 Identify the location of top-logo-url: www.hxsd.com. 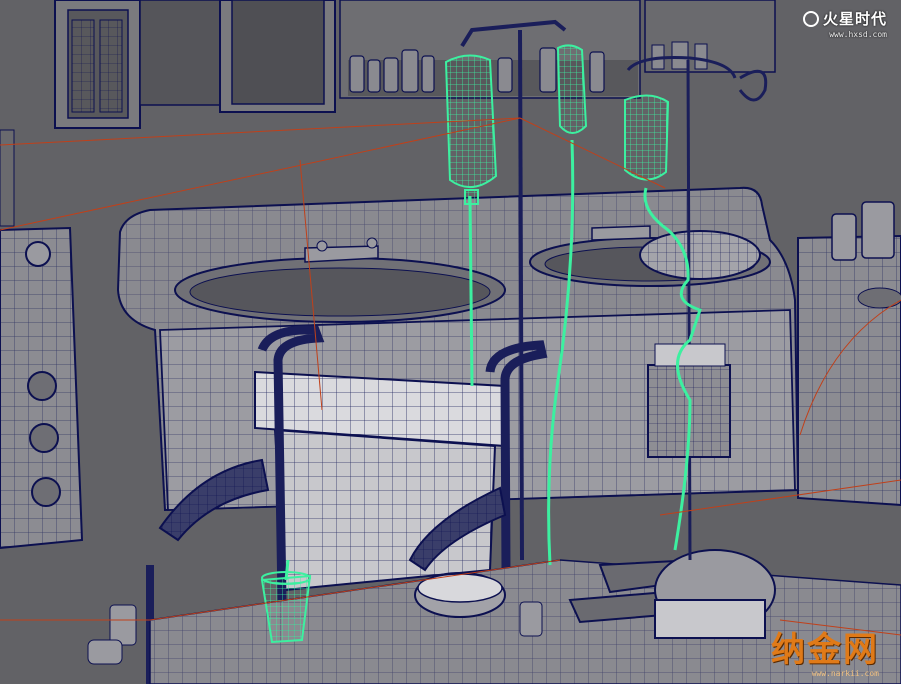
(858, 34).